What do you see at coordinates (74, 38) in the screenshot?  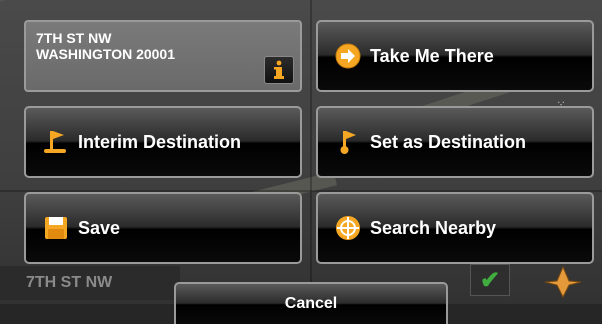 I see `address-line-1: 7TH ST NW` at bounding box center [74, 38].